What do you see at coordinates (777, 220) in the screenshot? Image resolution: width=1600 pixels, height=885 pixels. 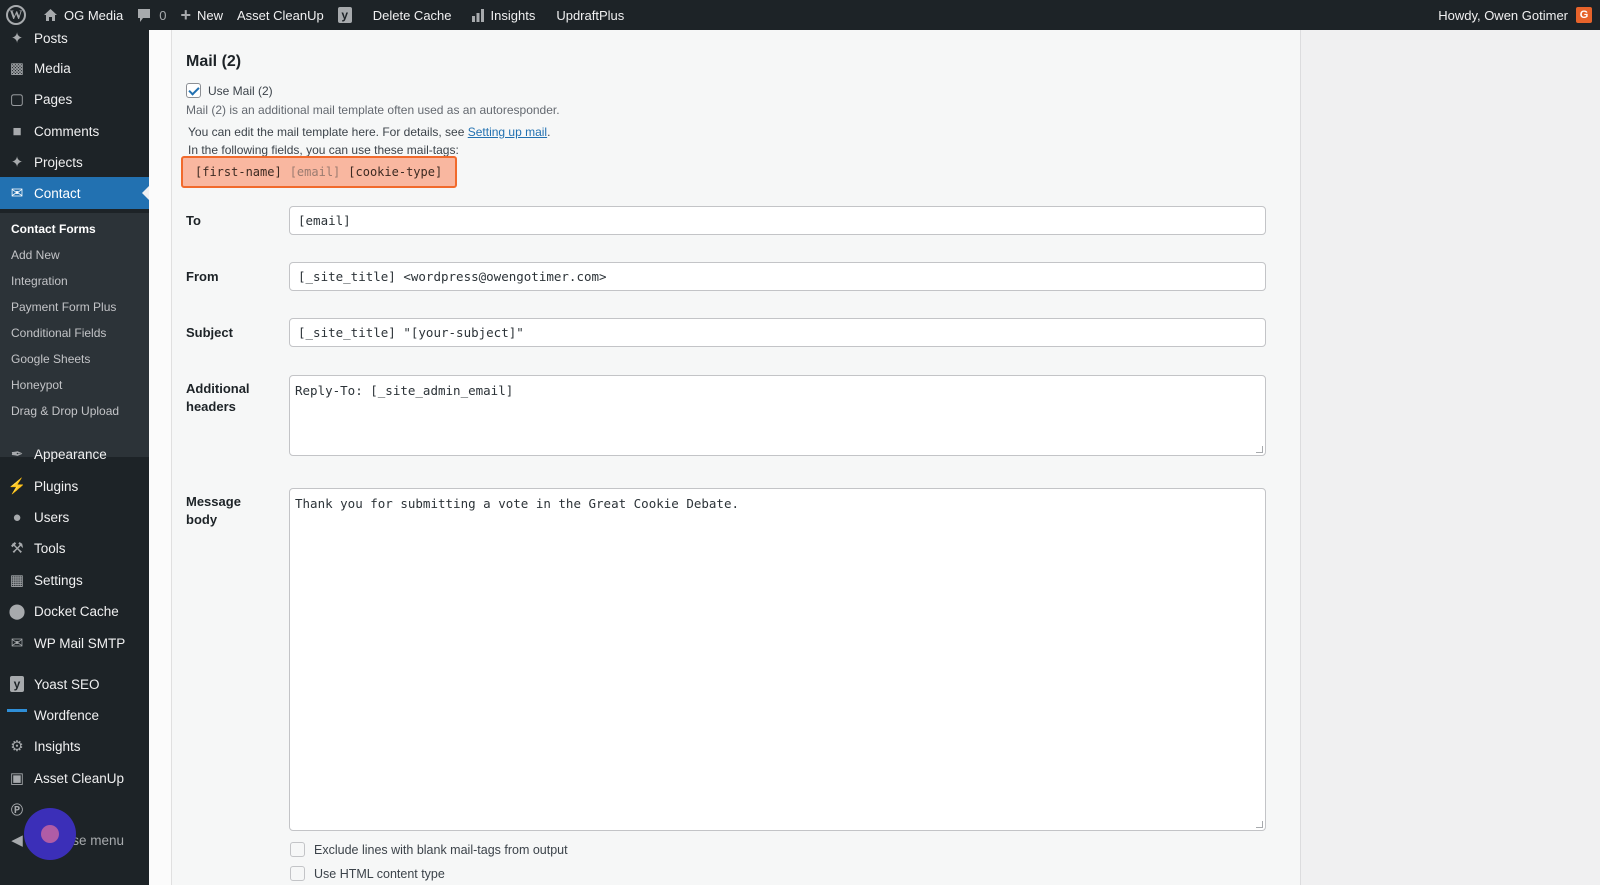 I see `to-field: [email]` at bounding box center [777, 220].